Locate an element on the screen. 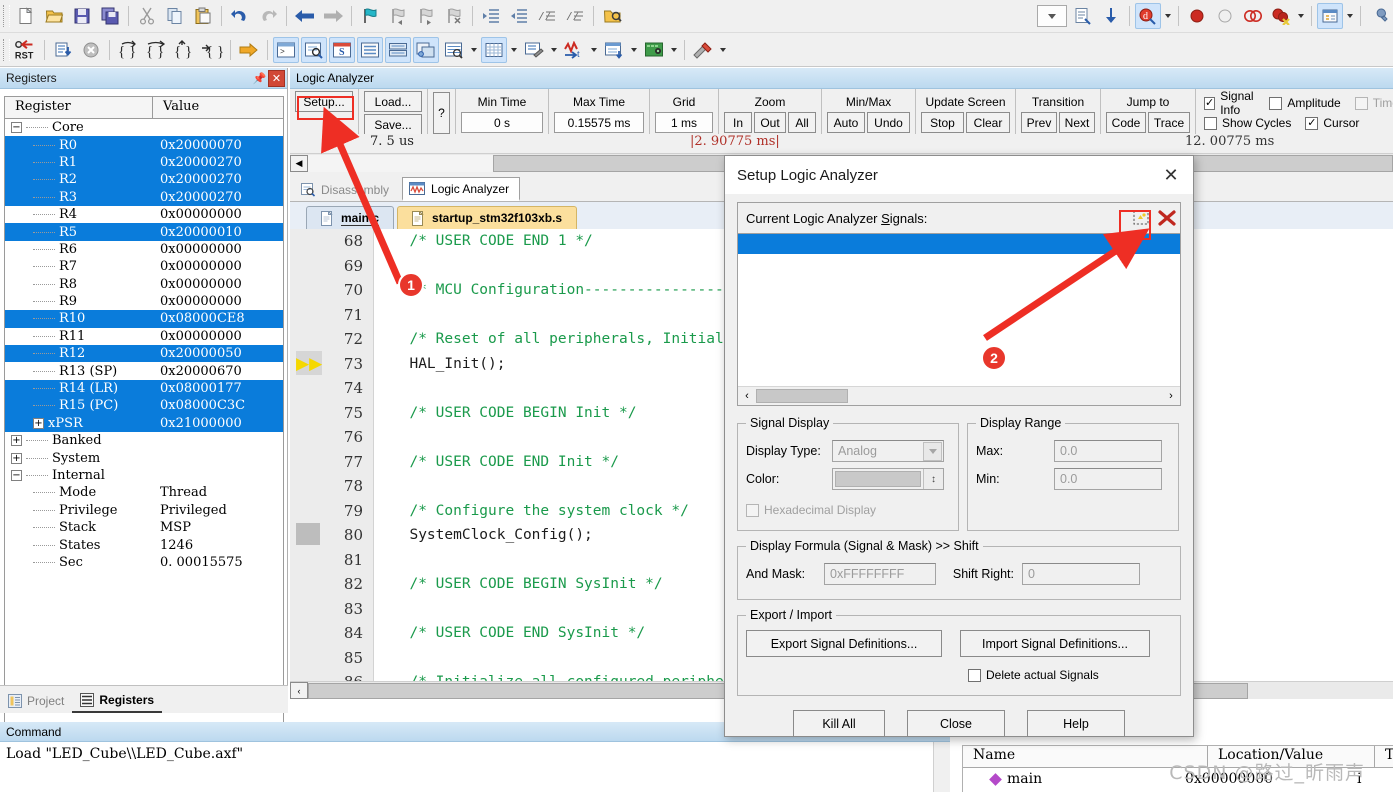 The height and width of the screenshot is (792, 1393). zoom-in-button: In is located at coordinates (738, 122).